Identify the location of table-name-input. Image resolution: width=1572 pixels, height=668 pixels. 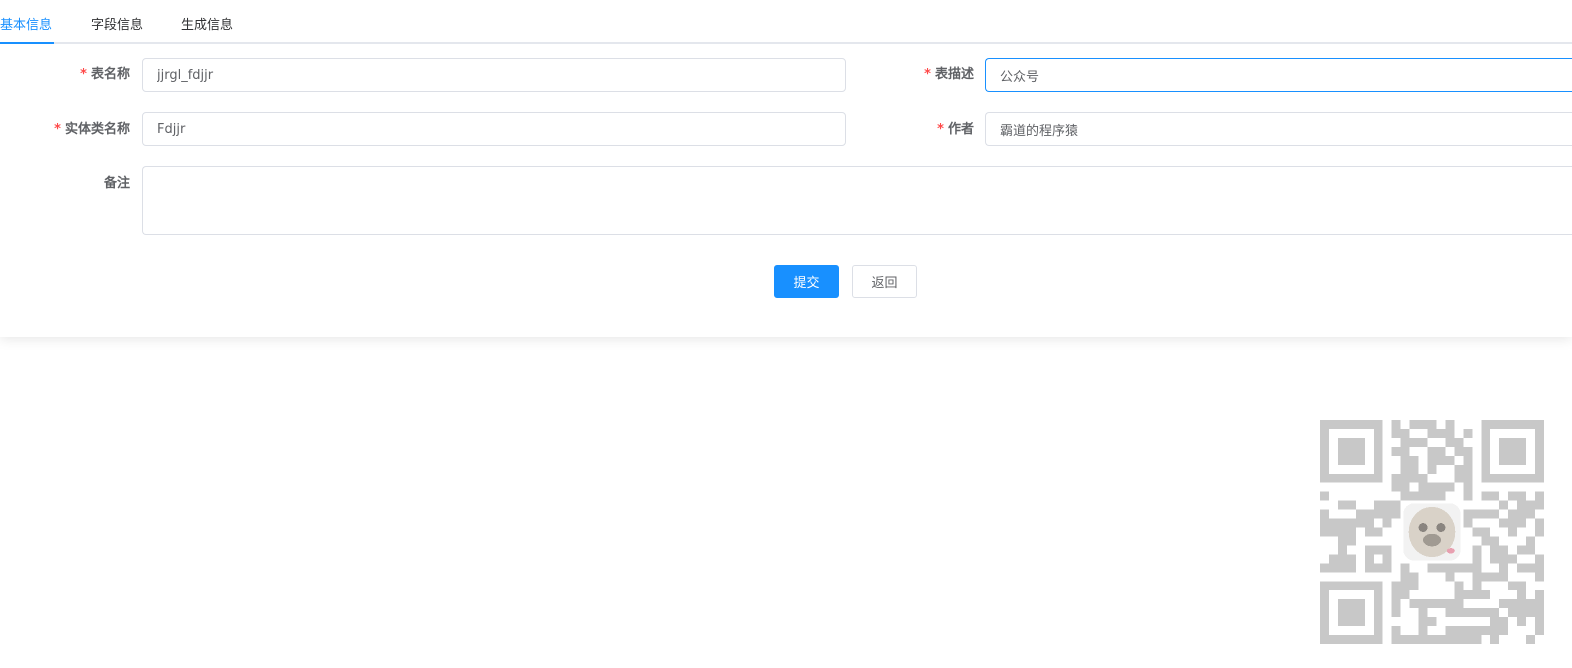
(494, 75).